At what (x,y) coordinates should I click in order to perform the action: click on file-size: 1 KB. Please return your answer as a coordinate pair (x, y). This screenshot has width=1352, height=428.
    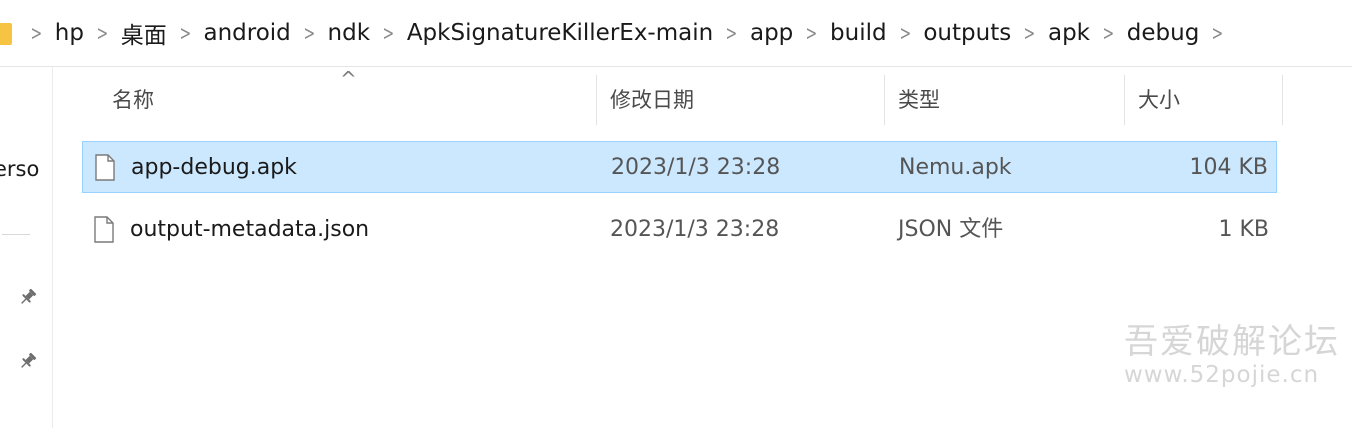
    Looking at the image, I should click on (1243, 229).